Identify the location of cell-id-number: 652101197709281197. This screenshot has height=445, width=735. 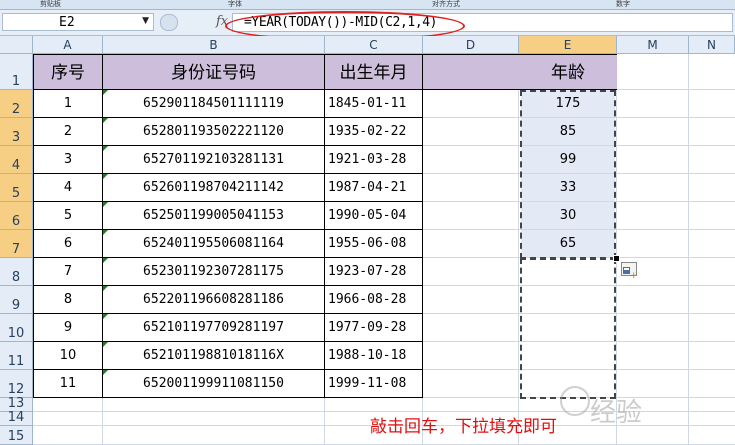
(214, 328).